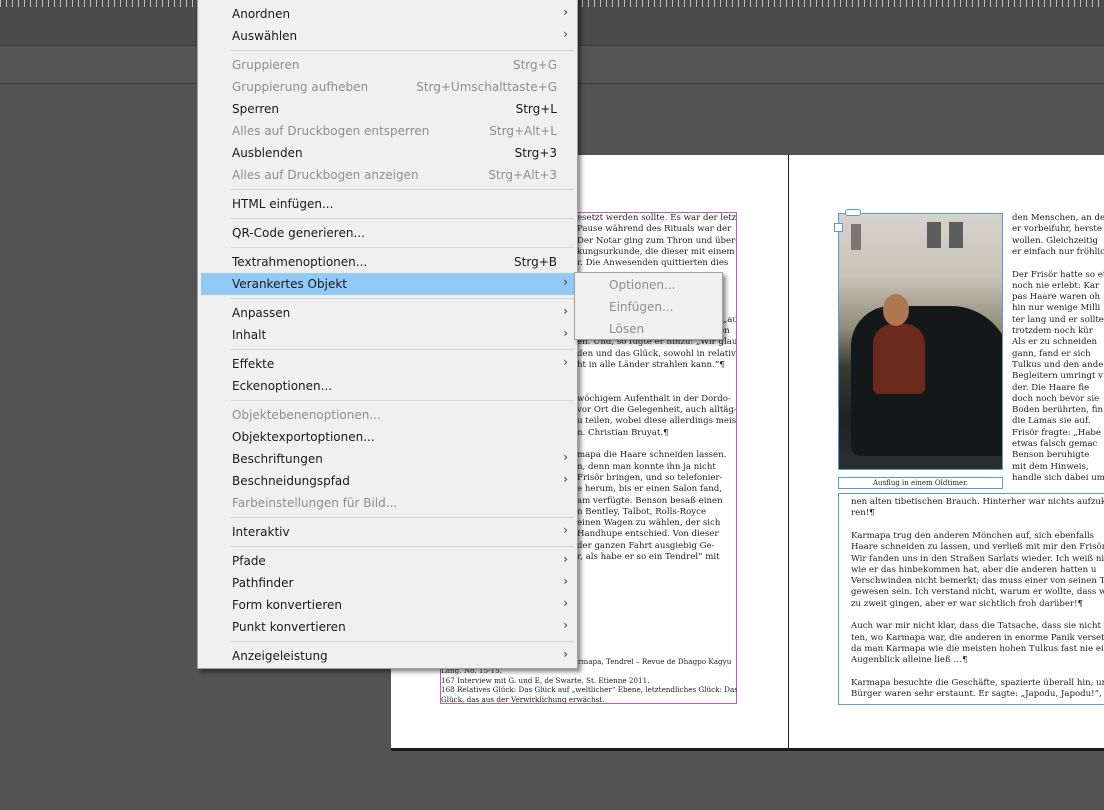 Image resolution: width=1104 pixels, height=810 pixels. Describe the element at coordinates (657, 353) in the screenshot. I see `text-line: den und das Glück, sowohl in relativer` at that location.